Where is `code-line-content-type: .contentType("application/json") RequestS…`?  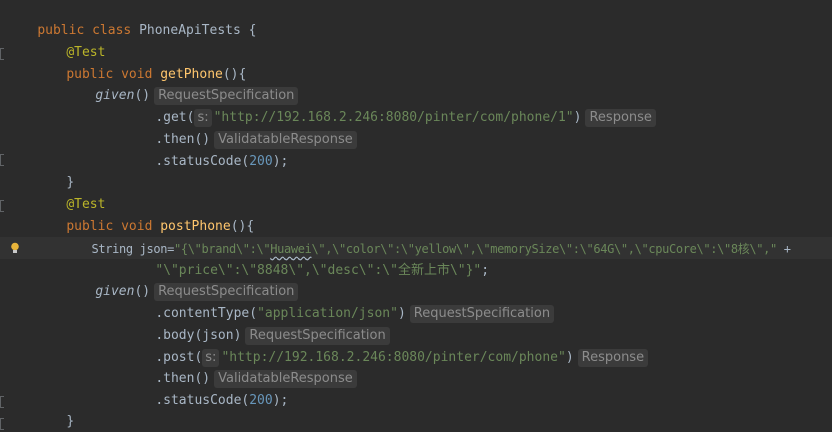 code-line-content-type: .contentType("application/json") RequestS… is located at coordinates (339, 302).